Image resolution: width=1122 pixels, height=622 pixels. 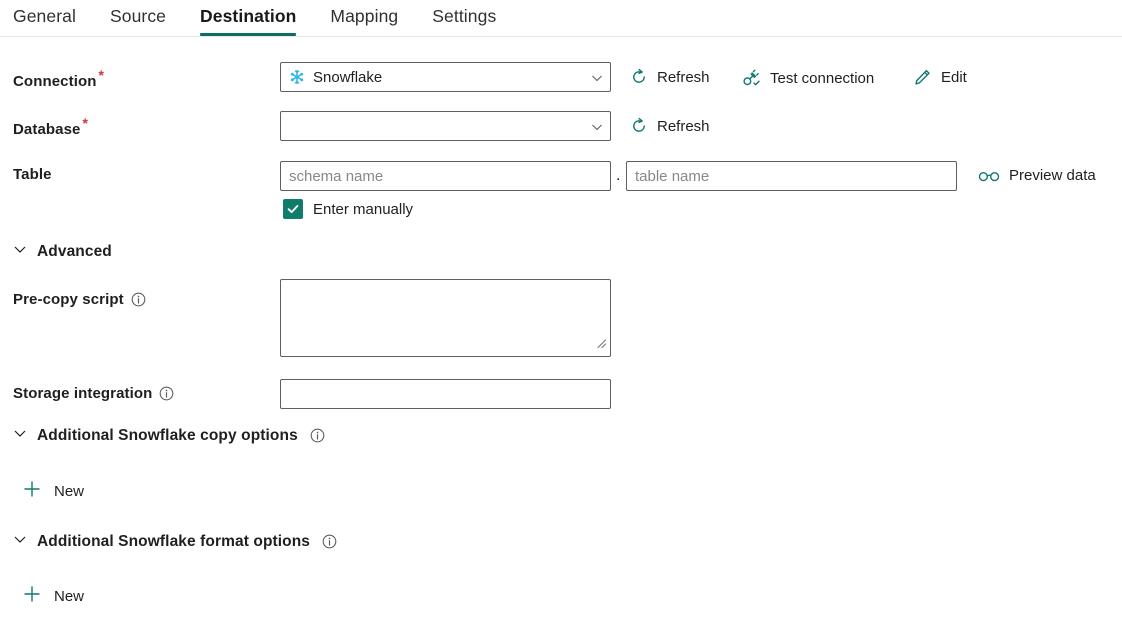 What do you see at coordinates (989, 176) in the screenshot?
I see `glasses-icon` at bounding box center [989, 176].